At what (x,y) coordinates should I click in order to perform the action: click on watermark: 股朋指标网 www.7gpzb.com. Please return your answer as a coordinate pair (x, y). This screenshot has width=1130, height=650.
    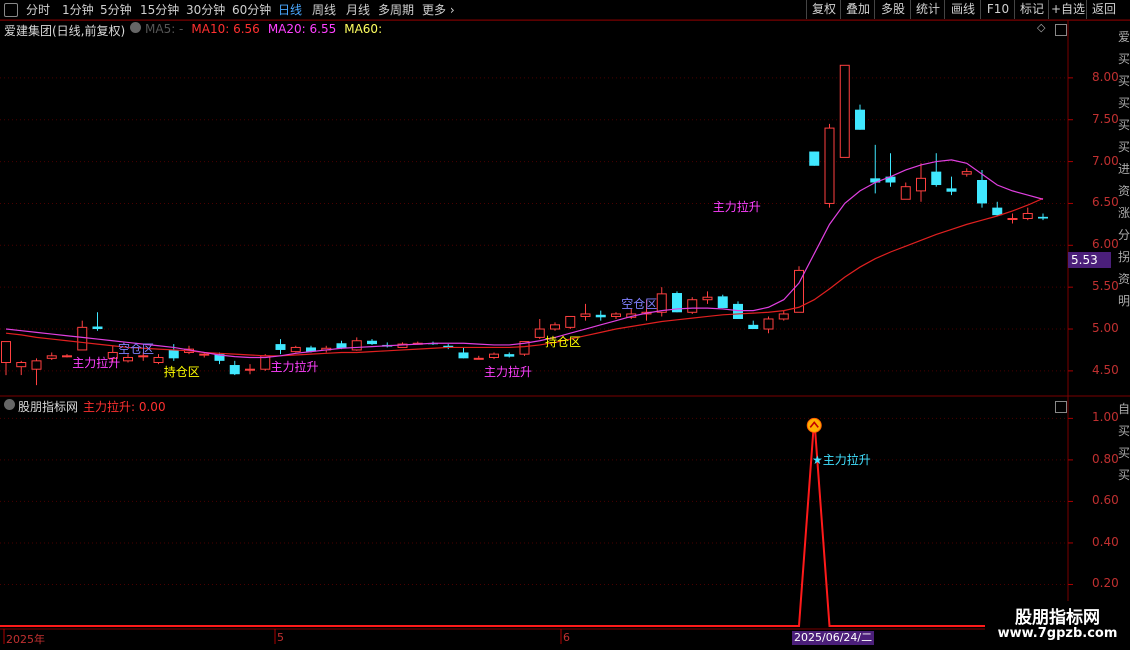
    Looking at the image, I should click on (1057, 625).